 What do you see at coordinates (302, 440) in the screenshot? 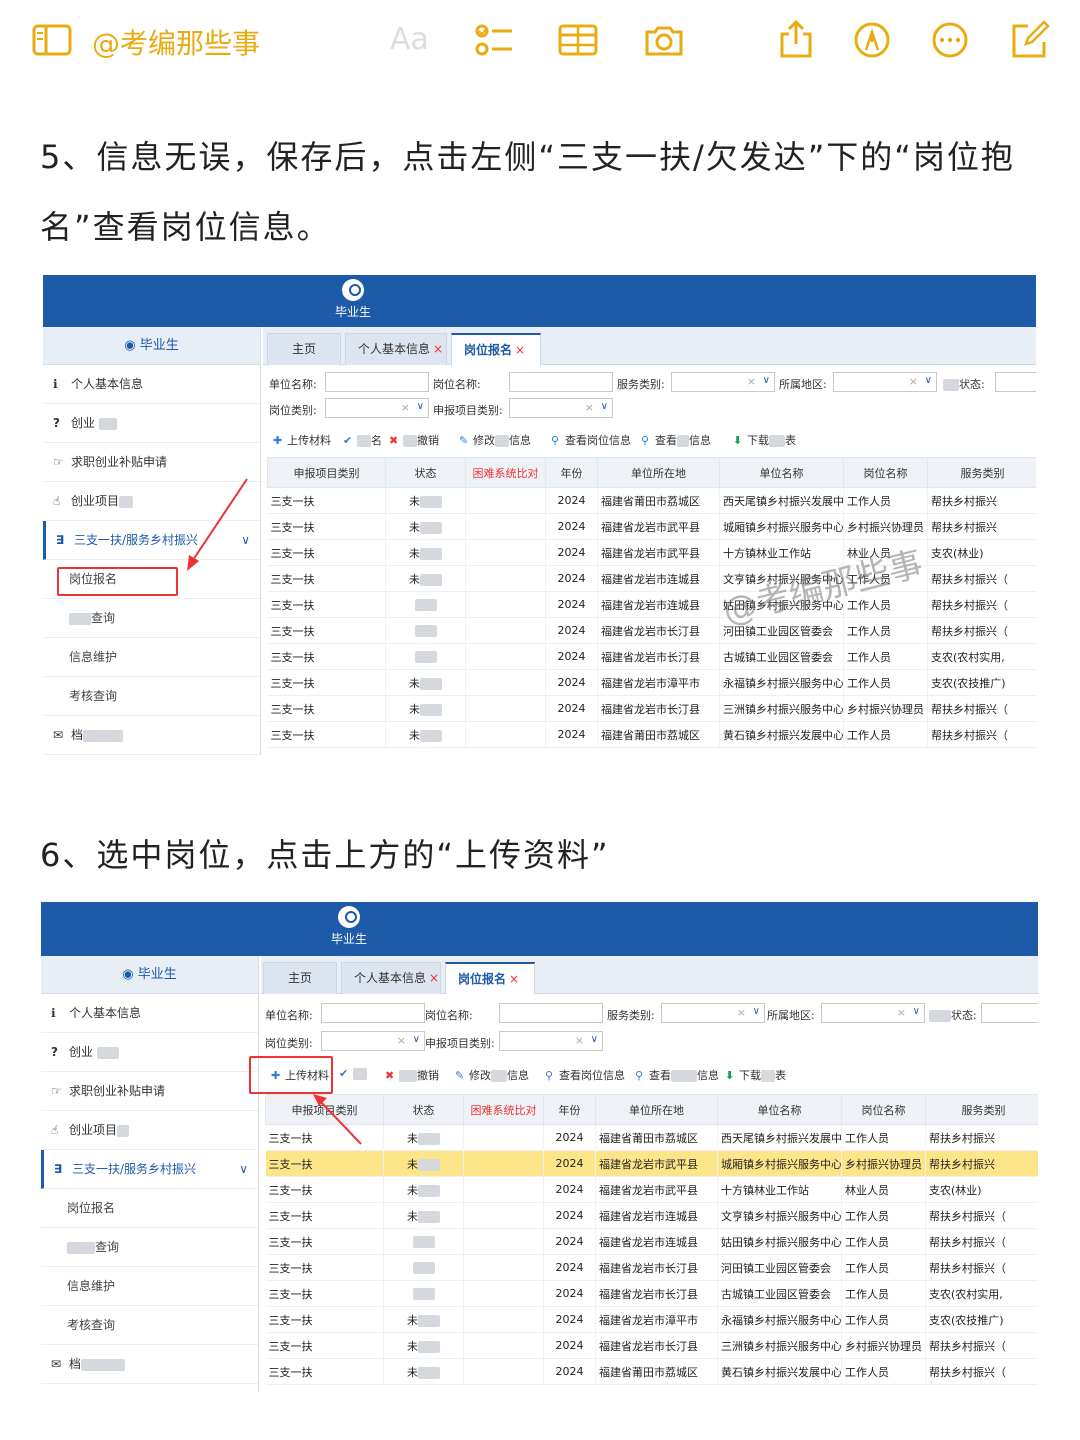
I see `upload-button: ✚ 上传材料` at bounding box center [302, 440].